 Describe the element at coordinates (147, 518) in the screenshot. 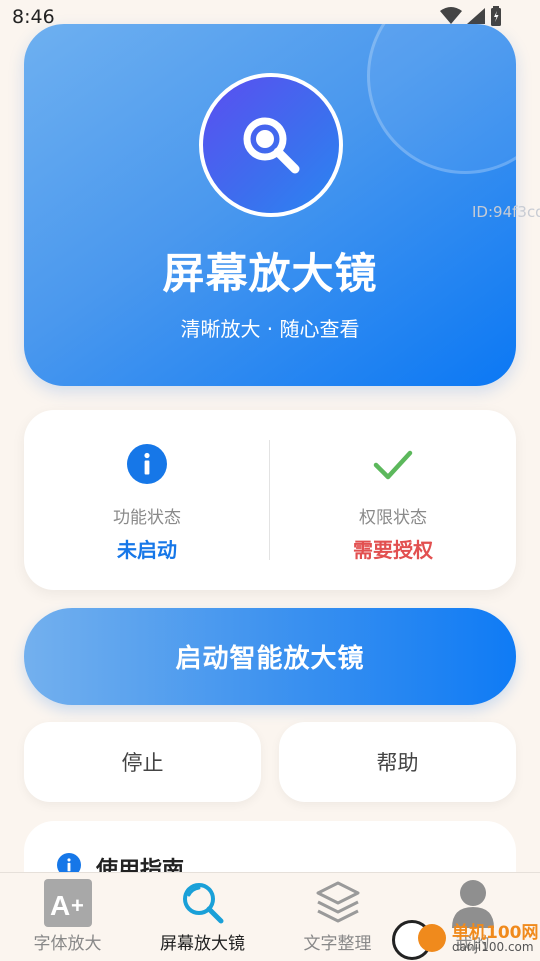

I see `feature-status-label: 功能状态` at that location.